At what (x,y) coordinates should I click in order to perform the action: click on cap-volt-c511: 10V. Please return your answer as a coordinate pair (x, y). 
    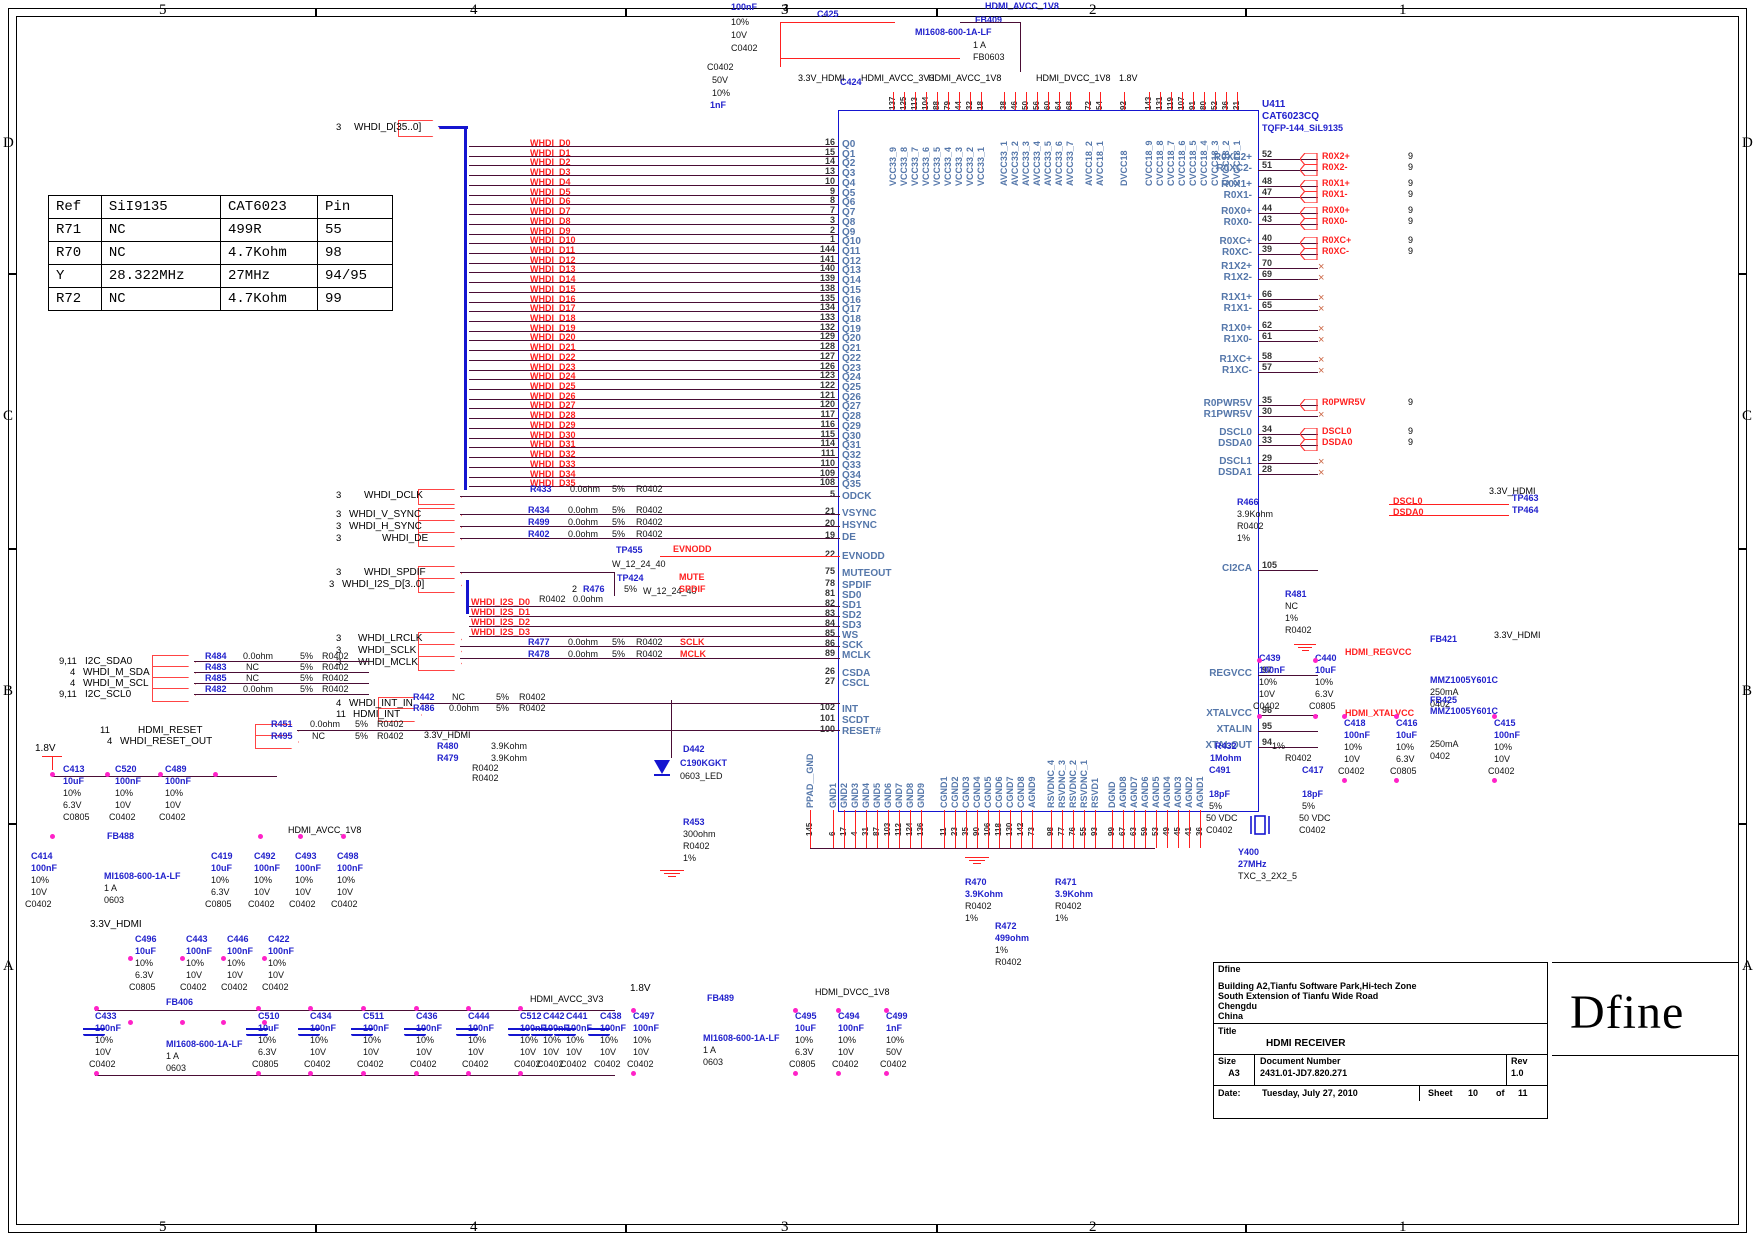
    Looking at the image, I should click on (371, 1052).